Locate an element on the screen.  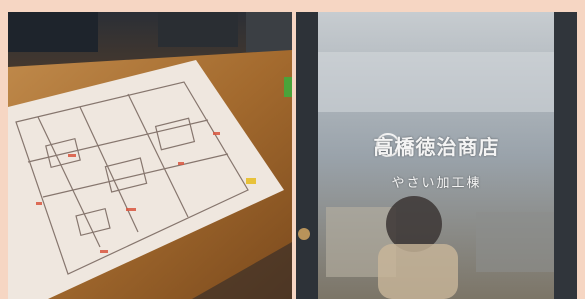
vegetable-processing-building-sign: やさい加工棟 is located at coordinates (436, 183).